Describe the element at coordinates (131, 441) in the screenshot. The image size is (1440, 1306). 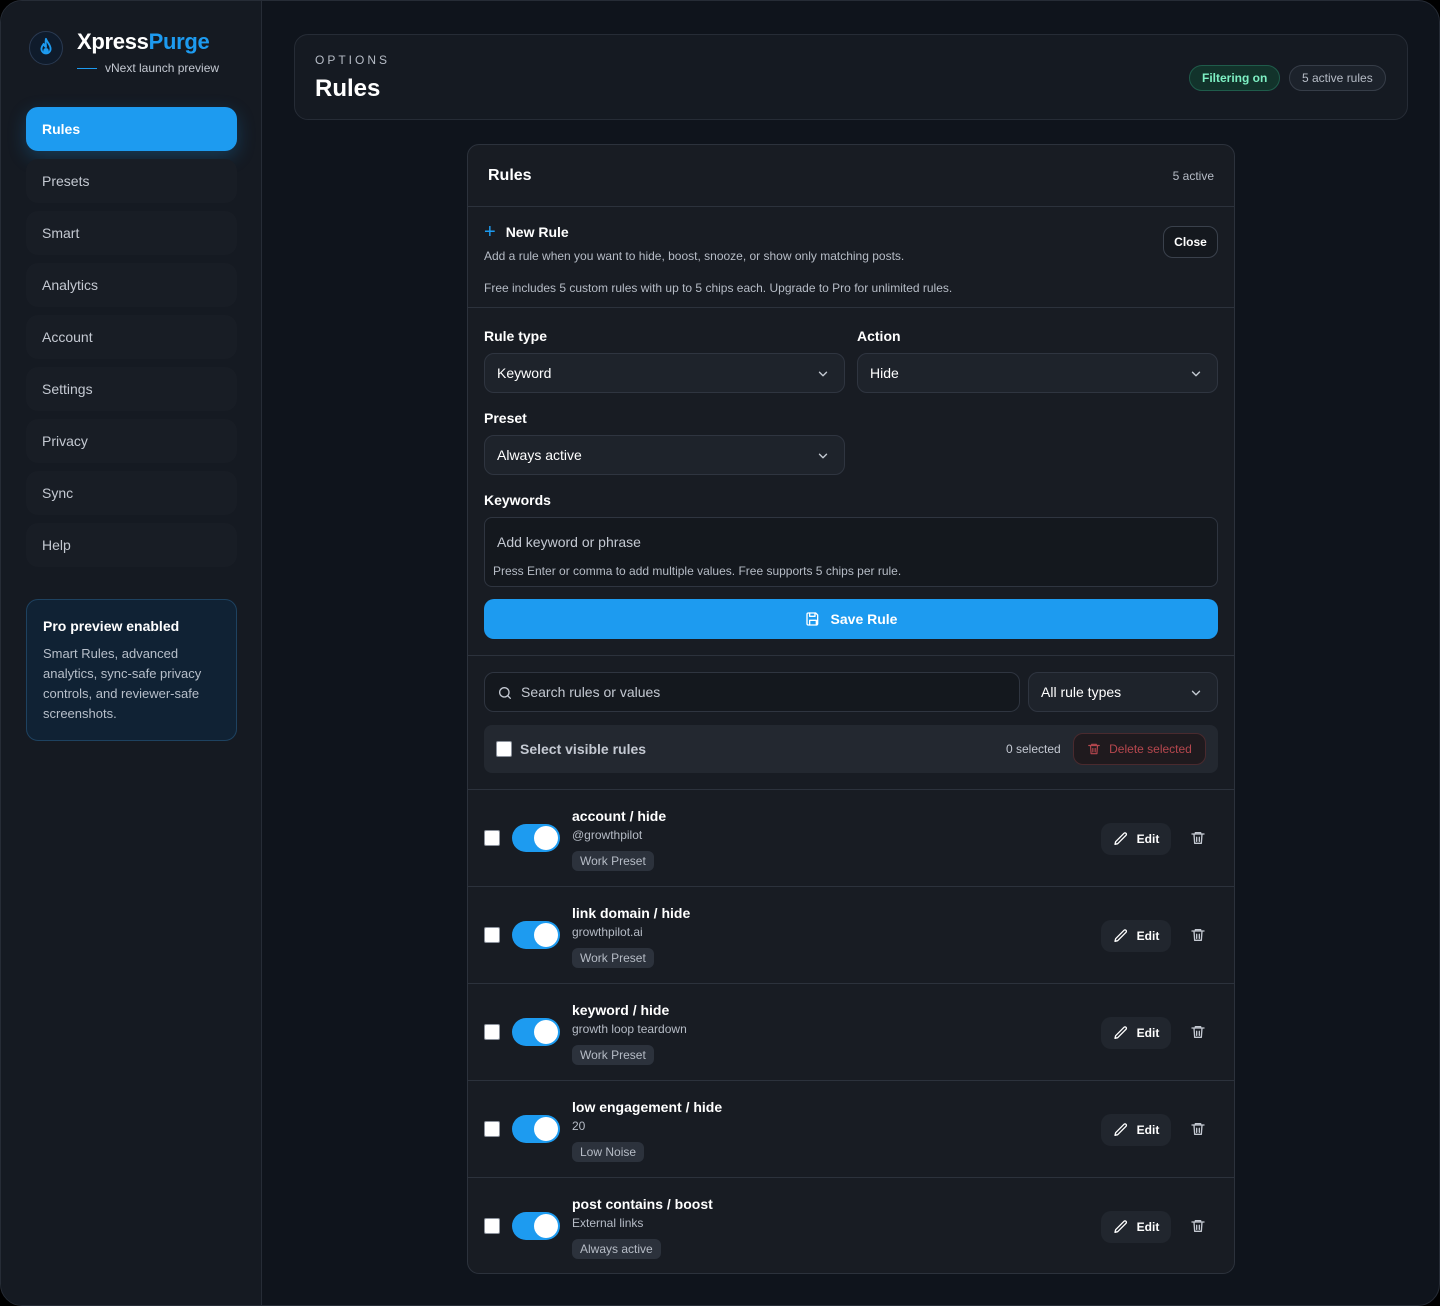
I see `sidebar-item-privacy: Privacy` at that location.